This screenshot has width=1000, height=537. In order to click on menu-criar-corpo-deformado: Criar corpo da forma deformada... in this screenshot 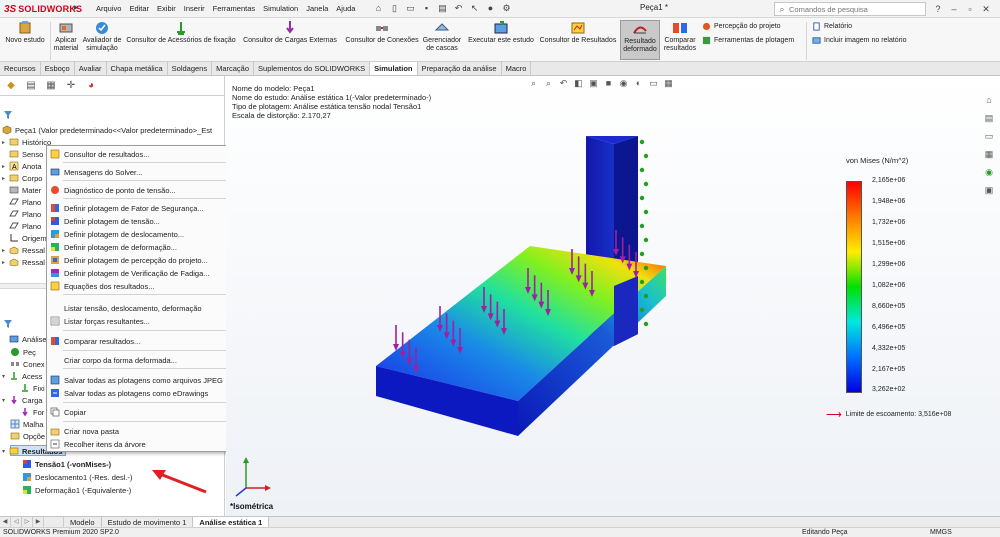, I will do `click(144, 360)`.